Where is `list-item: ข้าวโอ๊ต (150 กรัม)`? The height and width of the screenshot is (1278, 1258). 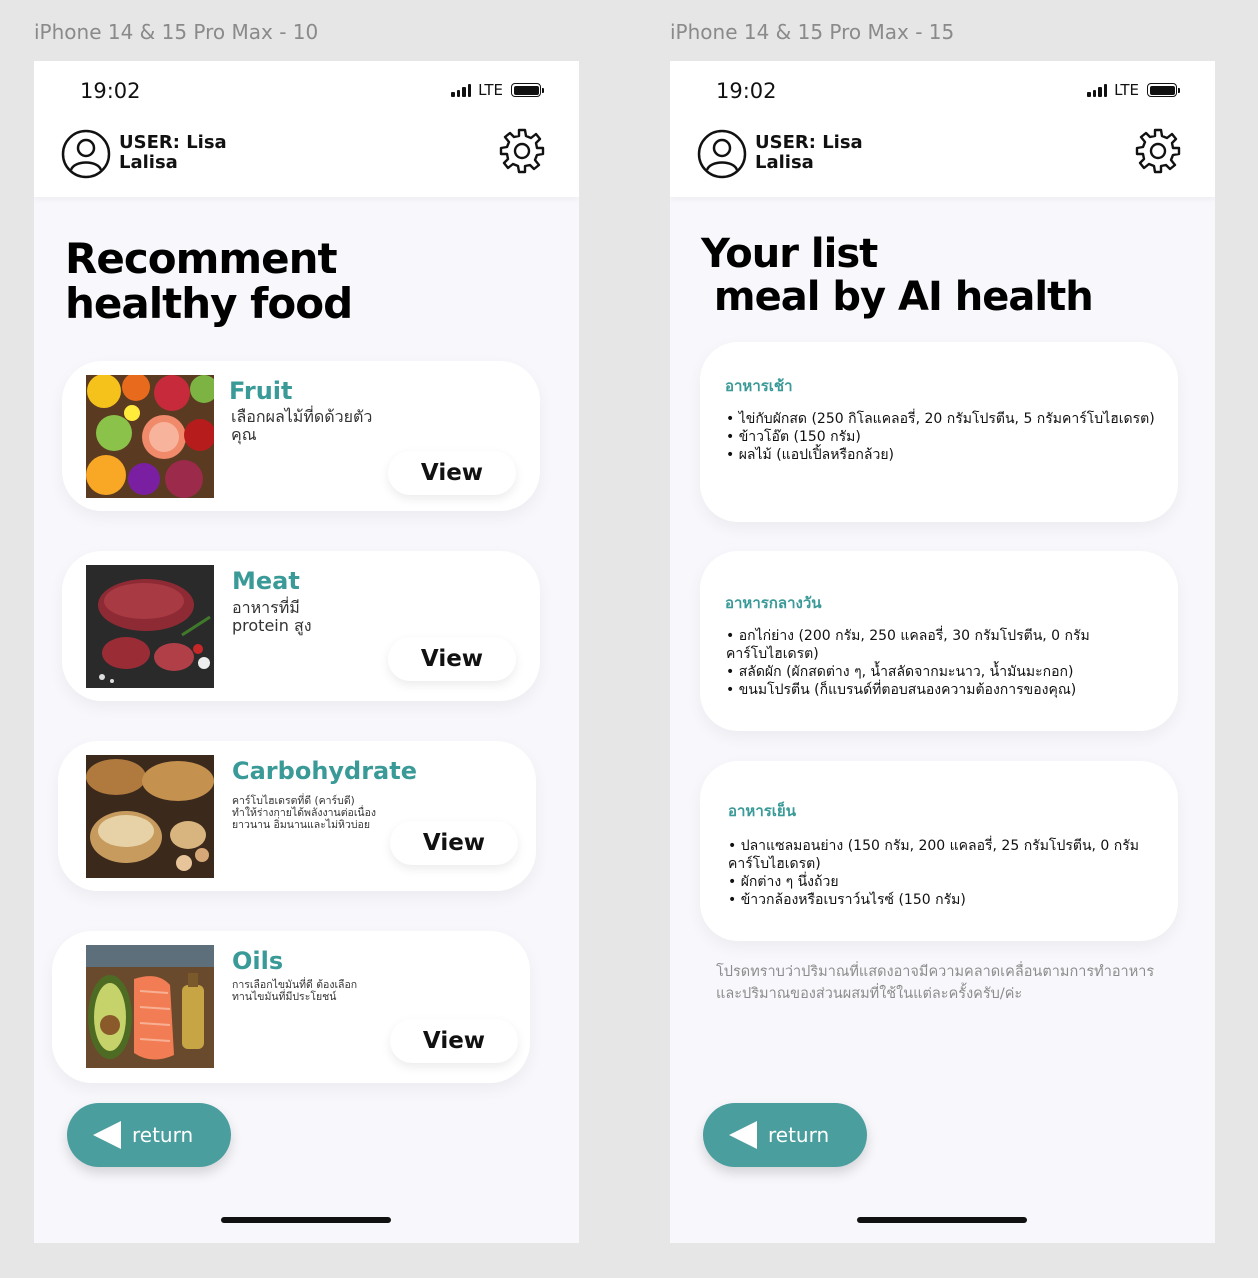 list-item: ข้าวโอ๊ต (150 กรัม) is located at coordinates (941, 437).